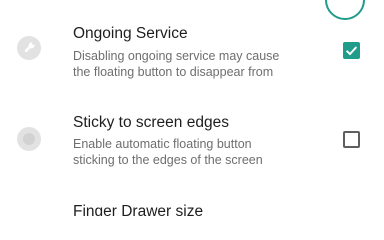  I want to click on checkmark-icon, so click(351, 51).